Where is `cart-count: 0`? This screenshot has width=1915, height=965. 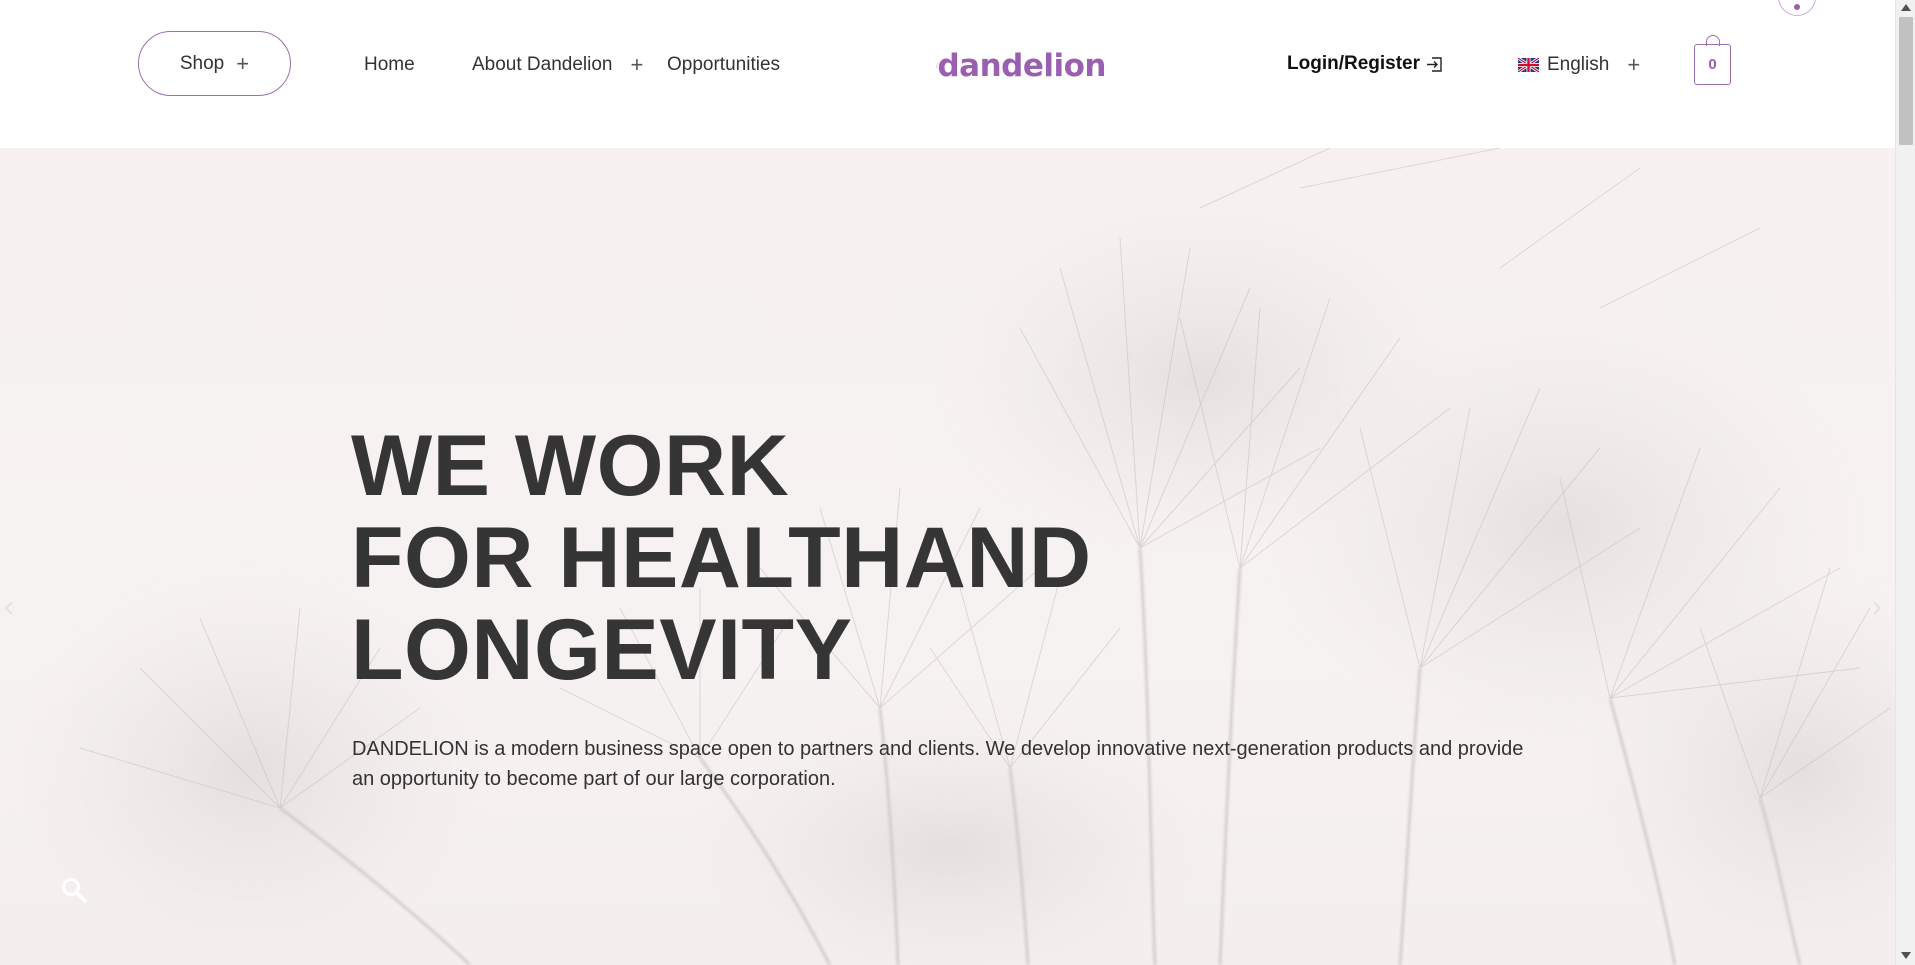 cart-count: 0 is located at coordinates (1712, 64).